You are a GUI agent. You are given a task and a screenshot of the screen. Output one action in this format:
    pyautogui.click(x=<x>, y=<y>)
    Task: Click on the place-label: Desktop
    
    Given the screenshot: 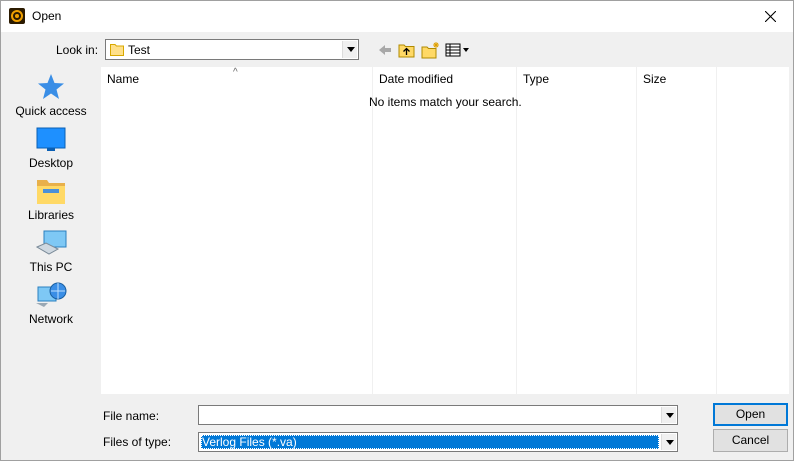 What is the action you would take?
    pyautogui.click(x=51, y=163)
    